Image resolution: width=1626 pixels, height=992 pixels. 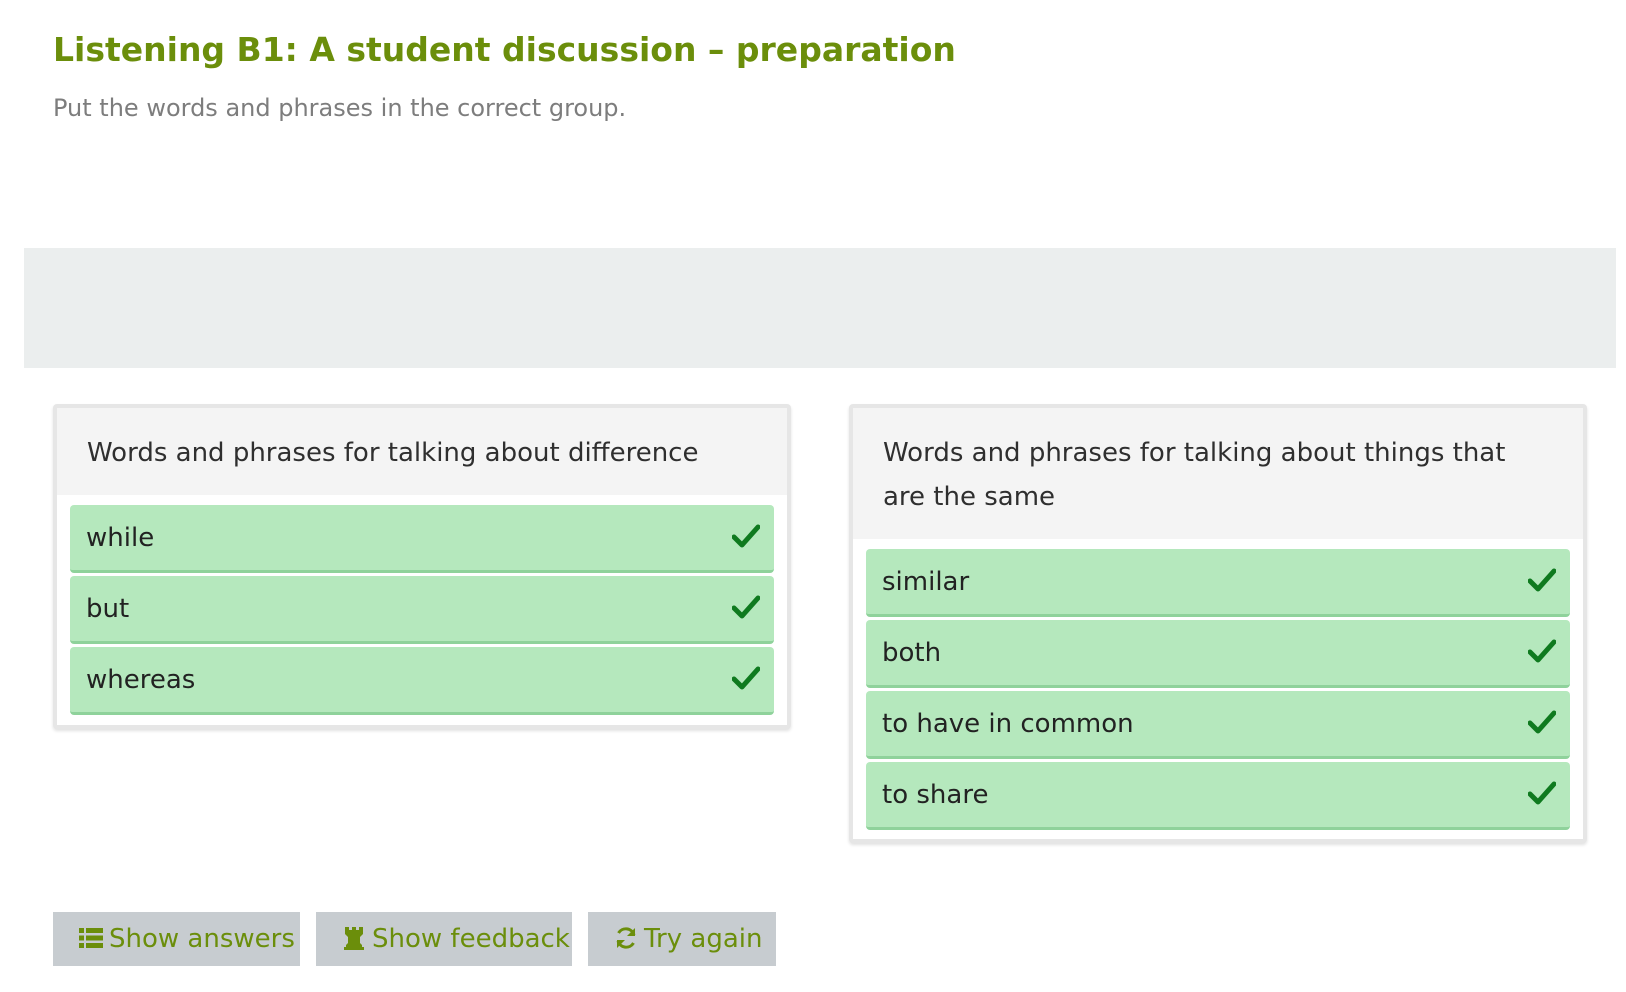 What do you see at coordinates (1218, 654) in the screenshot?
I see `draggable-word-item: both` at bounding box center [1218, 654].